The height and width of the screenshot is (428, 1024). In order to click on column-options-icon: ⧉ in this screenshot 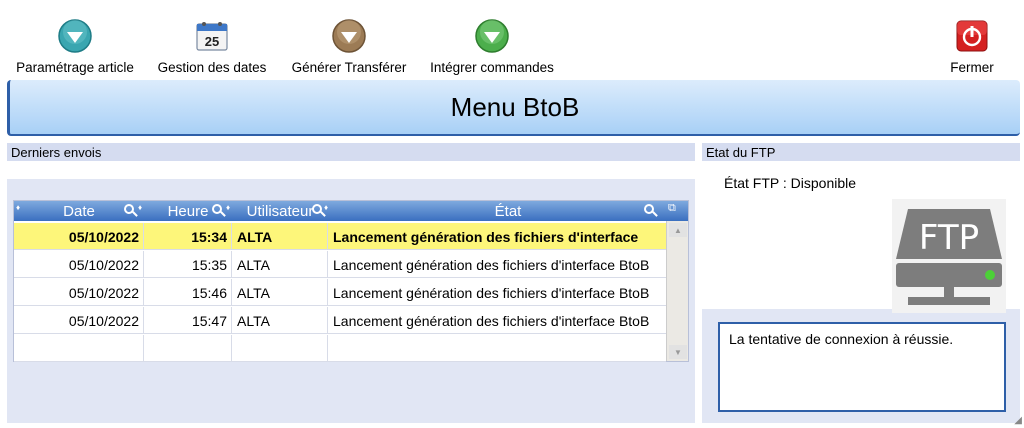, I will do `click(672, 208)`.